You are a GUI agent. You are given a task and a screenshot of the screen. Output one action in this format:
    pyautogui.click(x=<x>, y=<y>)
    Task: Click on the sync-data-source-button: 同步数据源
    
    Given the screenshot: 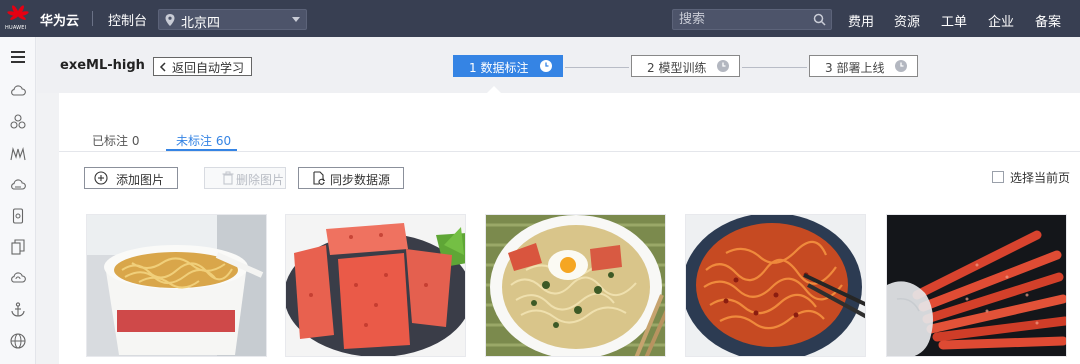 What is the action you would take?
    pyautogui.click(x=351, y=178)
    